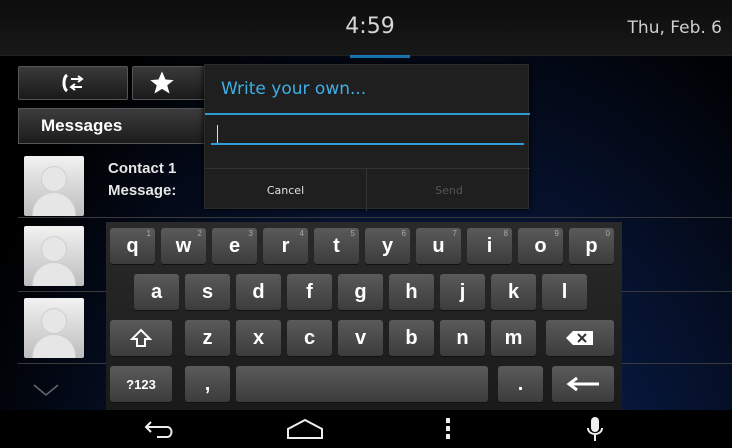  Describe the element at coordinates (387, 246) in the screenshot. I see `key-y: y6` at that location.